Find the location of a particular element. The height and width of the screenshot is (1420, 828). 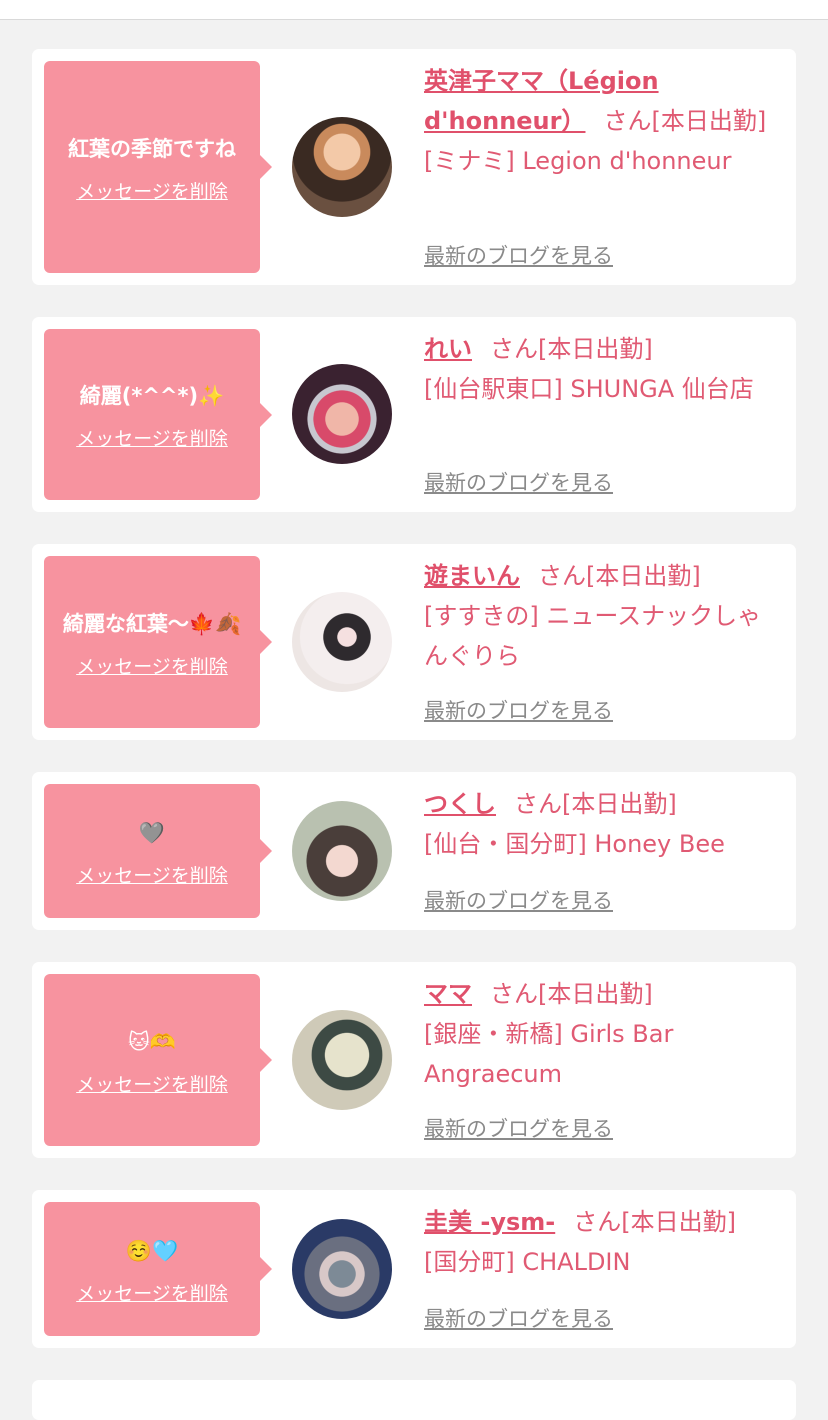

profile-info: 遊まいん さん[本日出勤] [すすきの] ニュースナックしゃんぐりら is located at coordinates (596, 616).